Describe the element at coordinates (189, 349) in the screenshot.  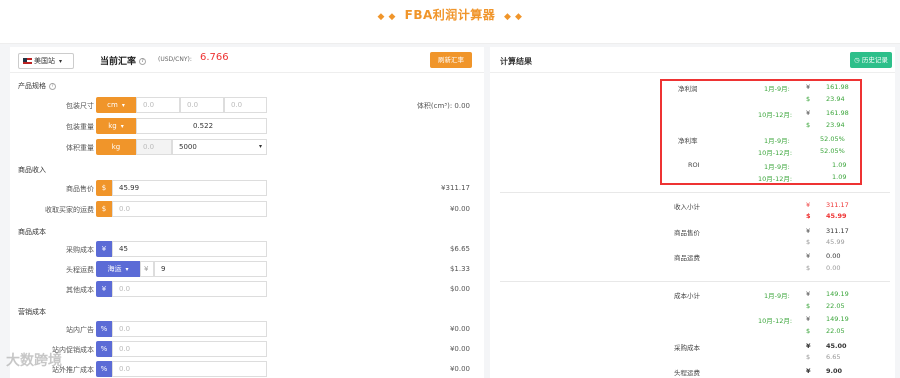
I see `promo-cost-input: 0.0` at that location.